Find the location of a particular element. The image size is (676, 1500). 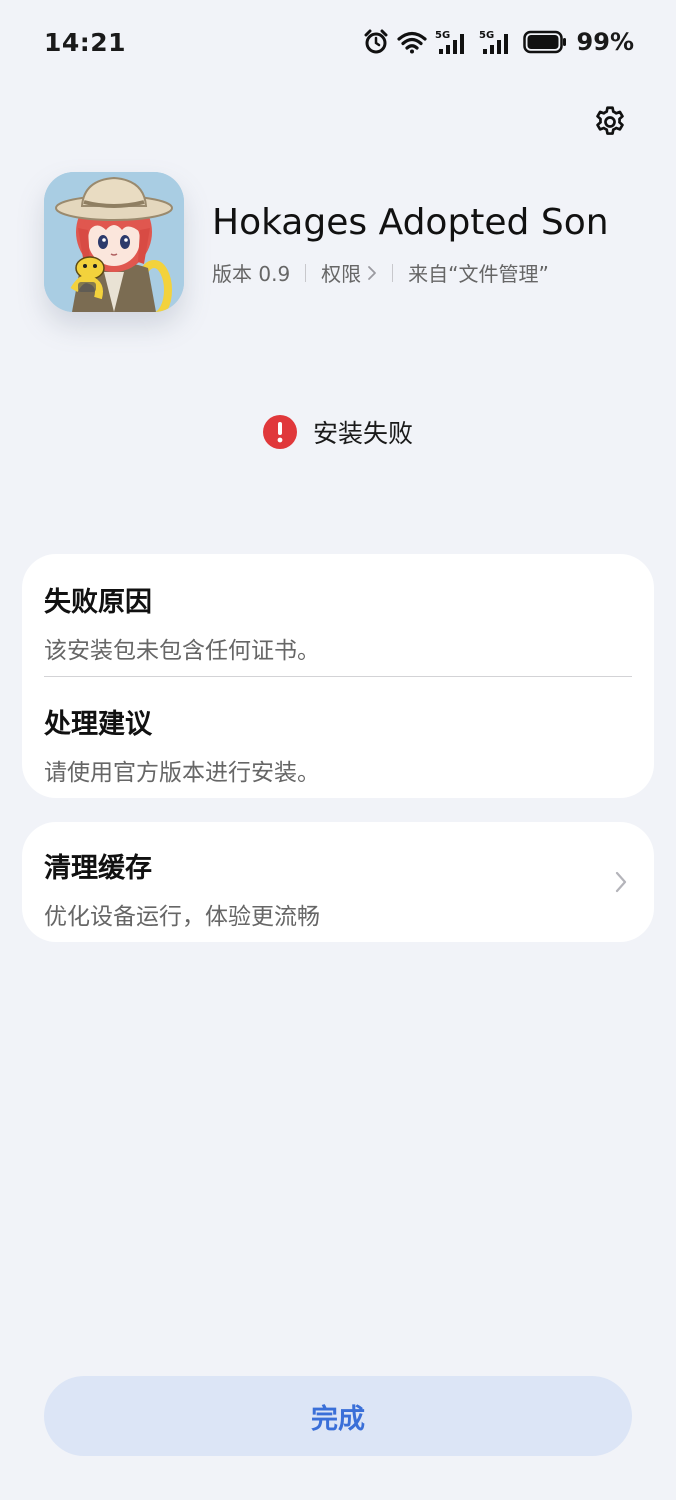

clear-cache-subtitle: 优化设备运行，体验更流畅 is located at coordinates (182, 917).